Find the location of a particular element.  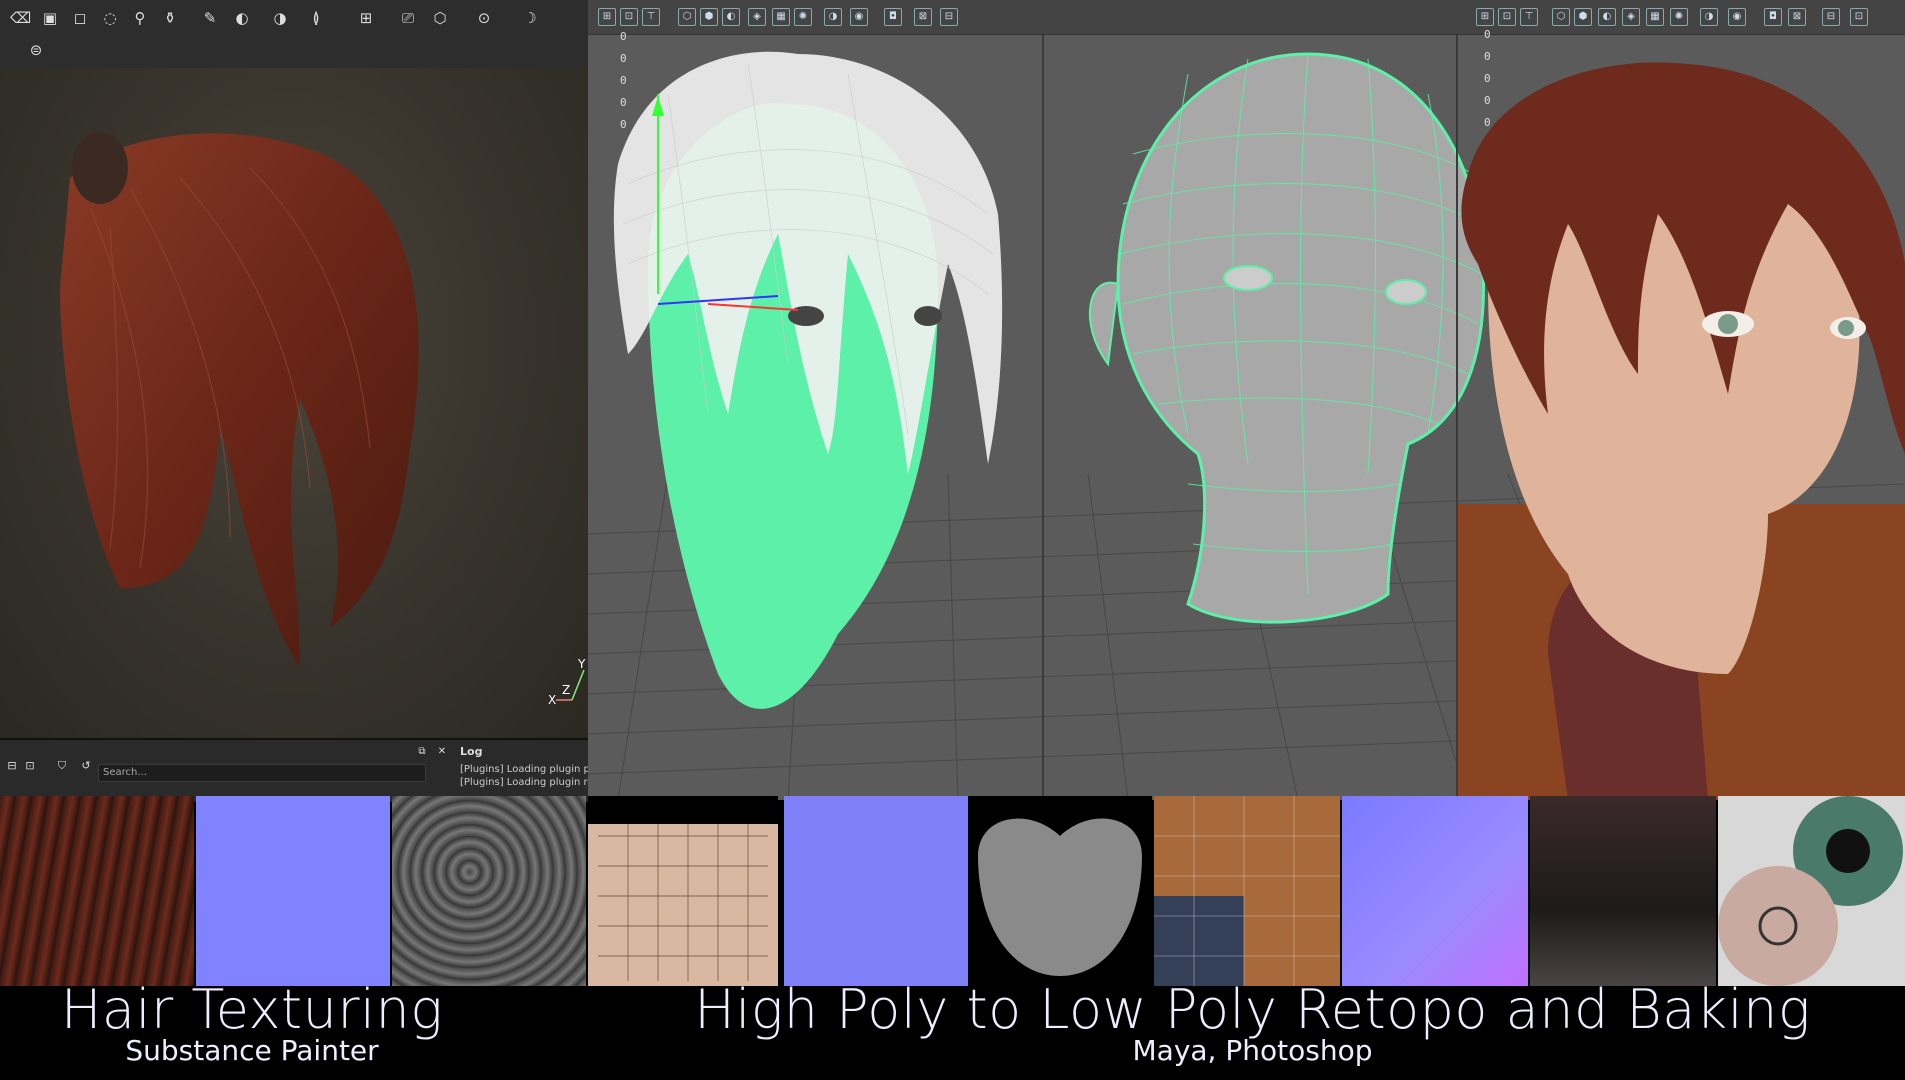

projection-icon: ▣ is located at coordinates (50, 18).